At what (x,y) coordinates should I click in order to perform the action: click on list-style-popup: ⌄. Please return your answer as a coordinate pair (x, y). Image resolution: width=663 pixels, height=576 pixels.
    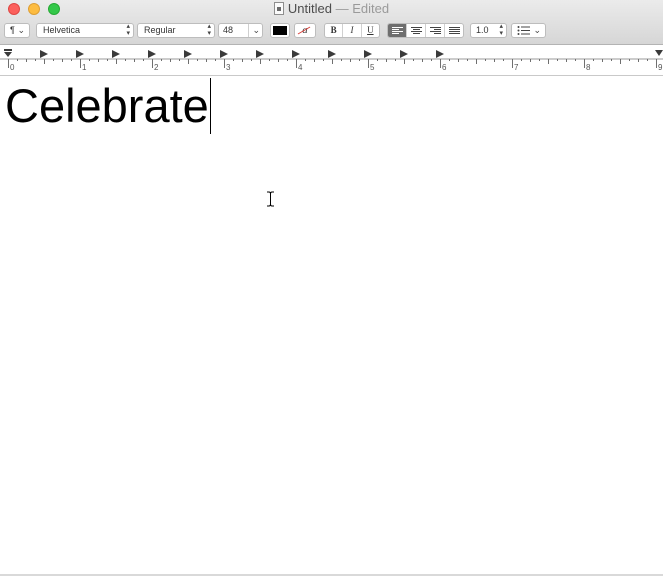
    Looking at the image, I should click on (528, 30).